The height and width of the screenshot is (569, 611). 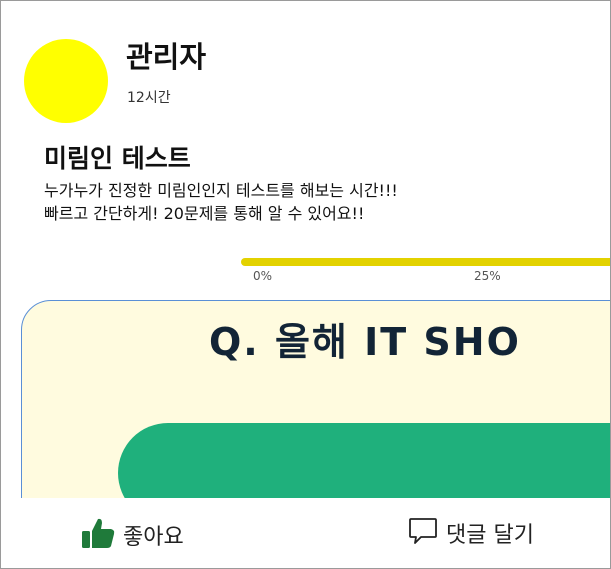 I want to click on avatar, so click(x=66, y=81).